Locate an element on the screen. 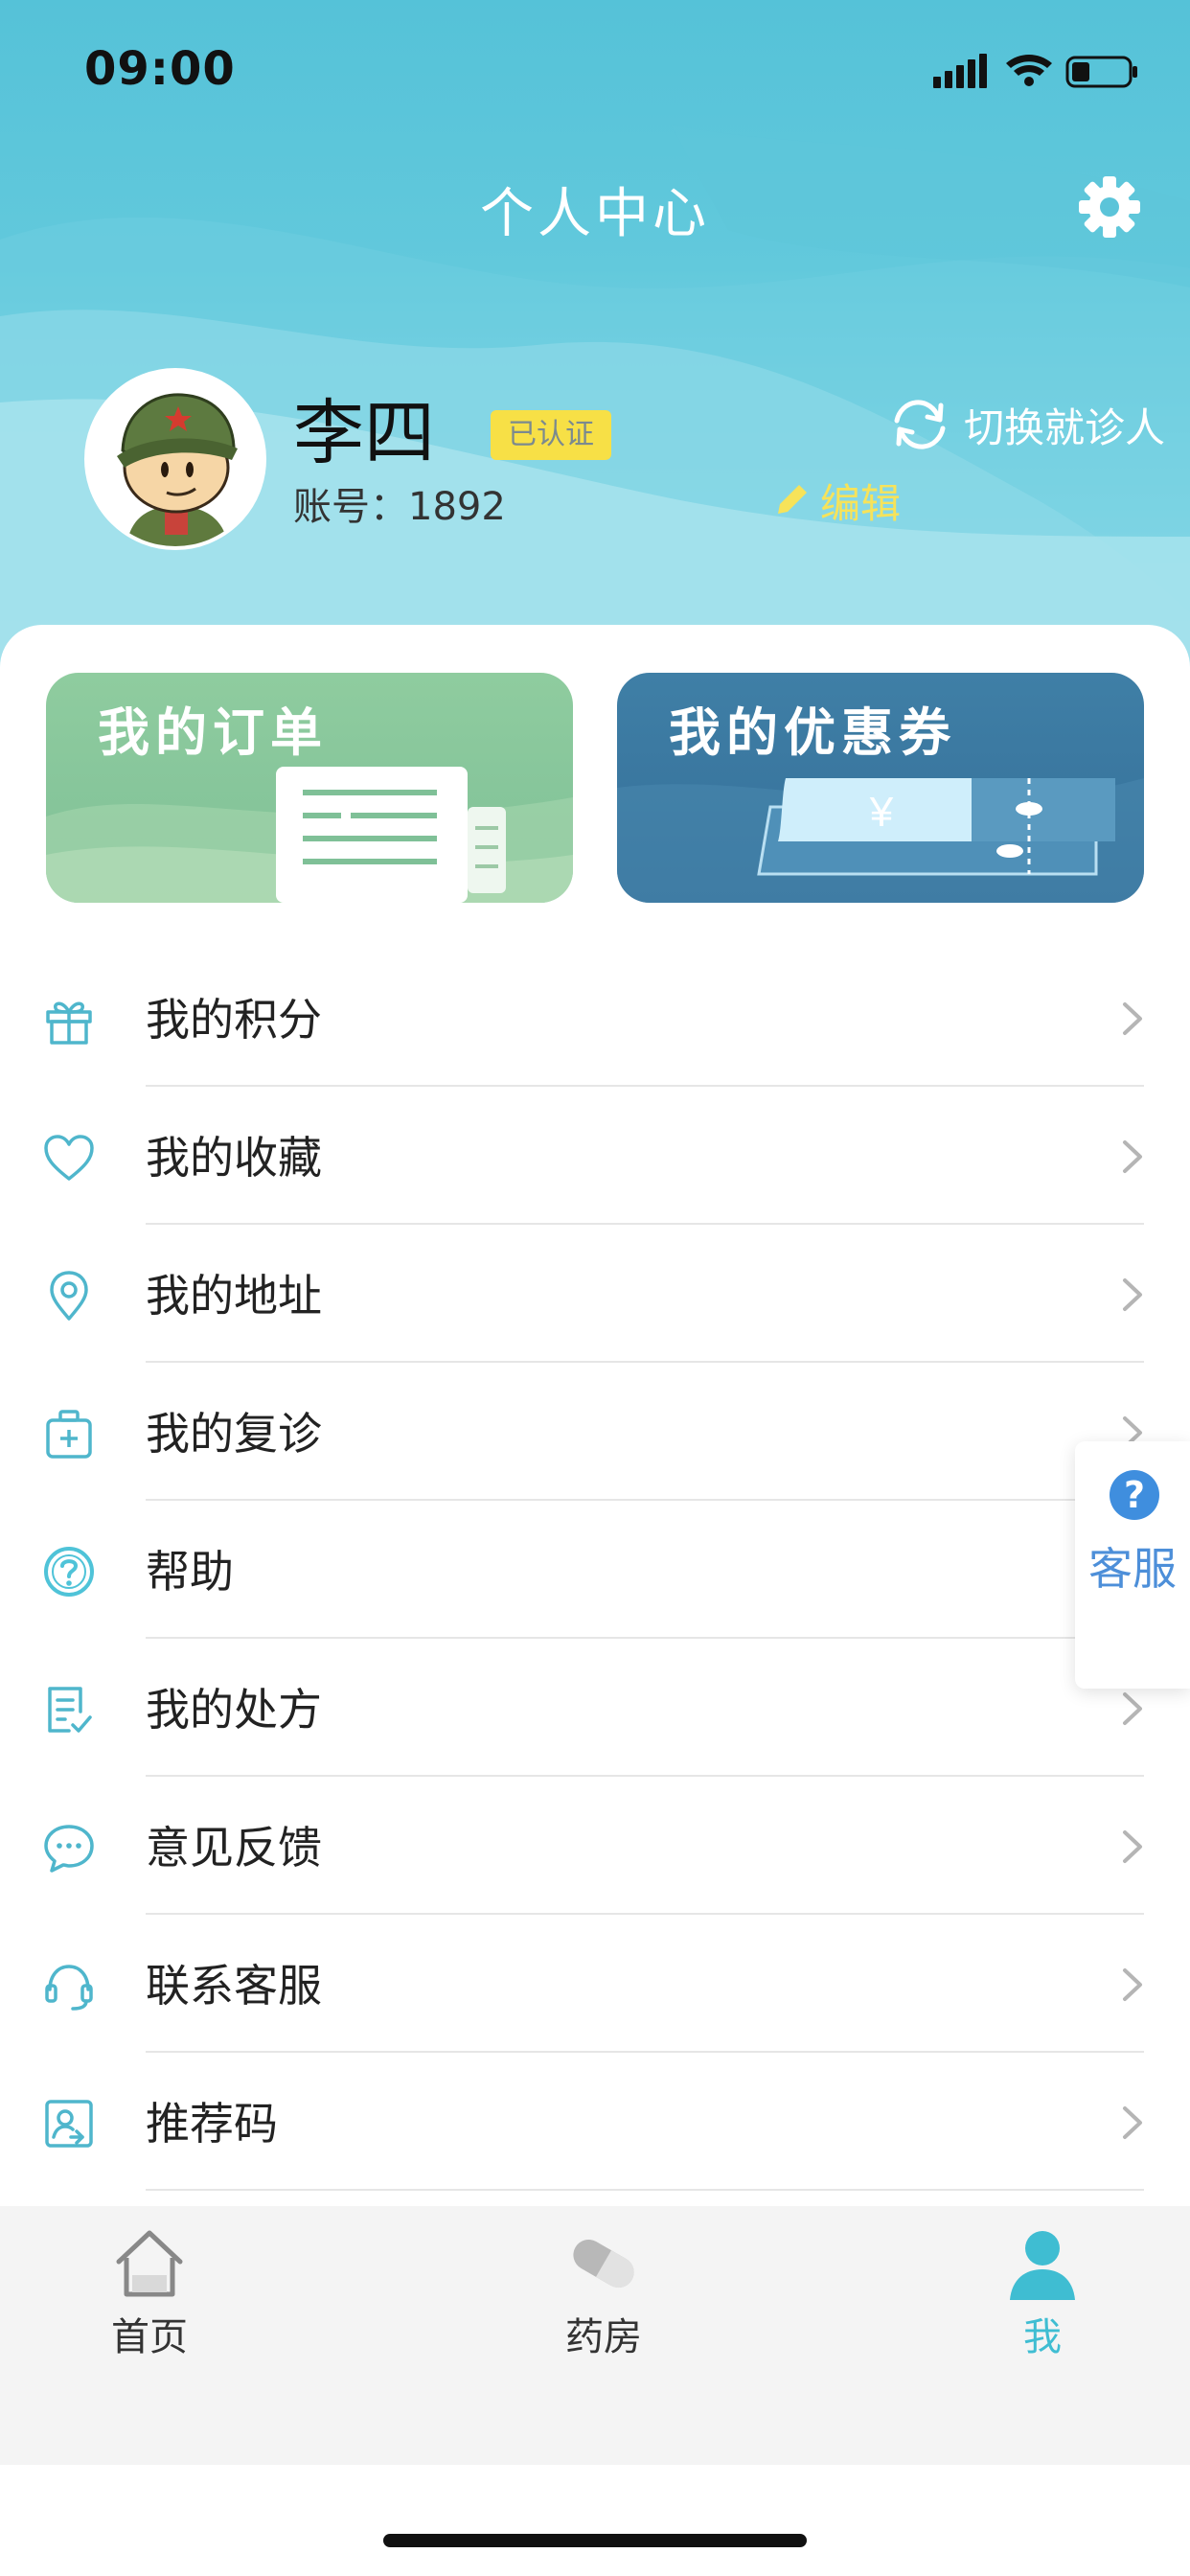  avatar is located at coordinates (175, 459).